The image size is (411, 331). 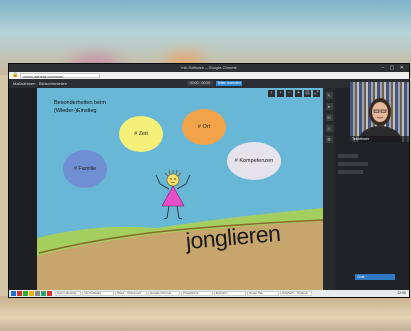 What do you see at coordinates (75, 111) in the screenshot?
I see `slide-title-line-2: (Wieder-)Einstieg` at bounding box center [75, 111].